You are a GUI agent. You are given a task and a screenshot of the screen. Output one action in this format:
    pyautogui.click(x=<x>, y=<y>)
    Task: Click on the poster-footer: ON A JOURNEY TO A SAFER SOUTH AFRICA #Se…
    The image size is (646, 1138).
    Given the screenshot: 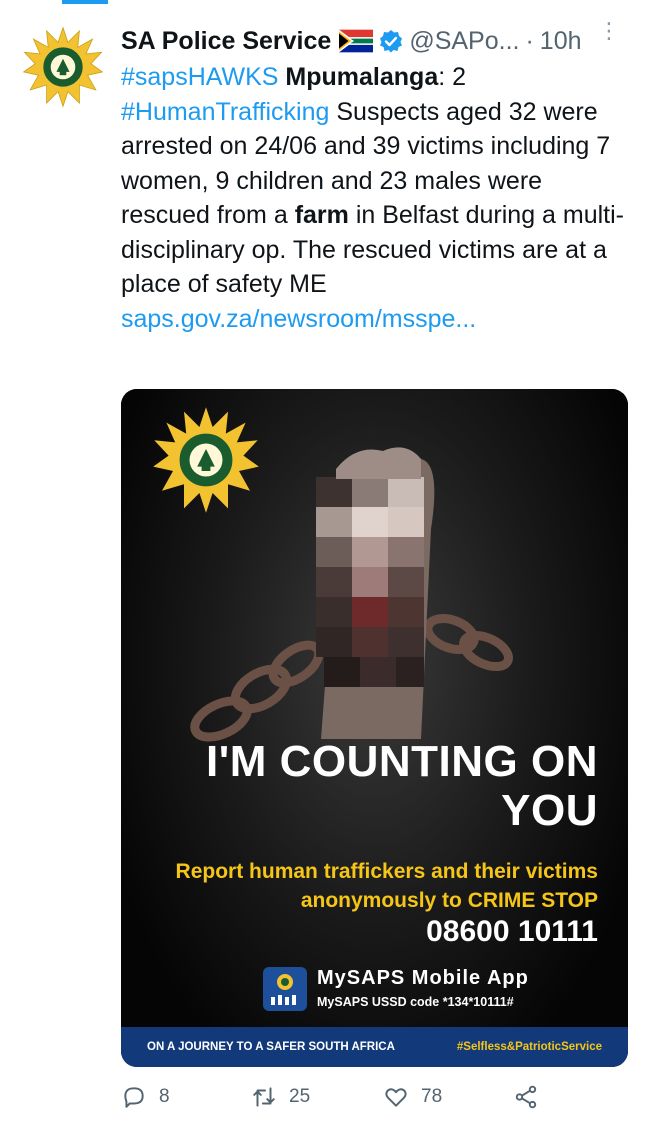 What is the action you would take?
    pyautogui.click(x=374, y=1047)
    